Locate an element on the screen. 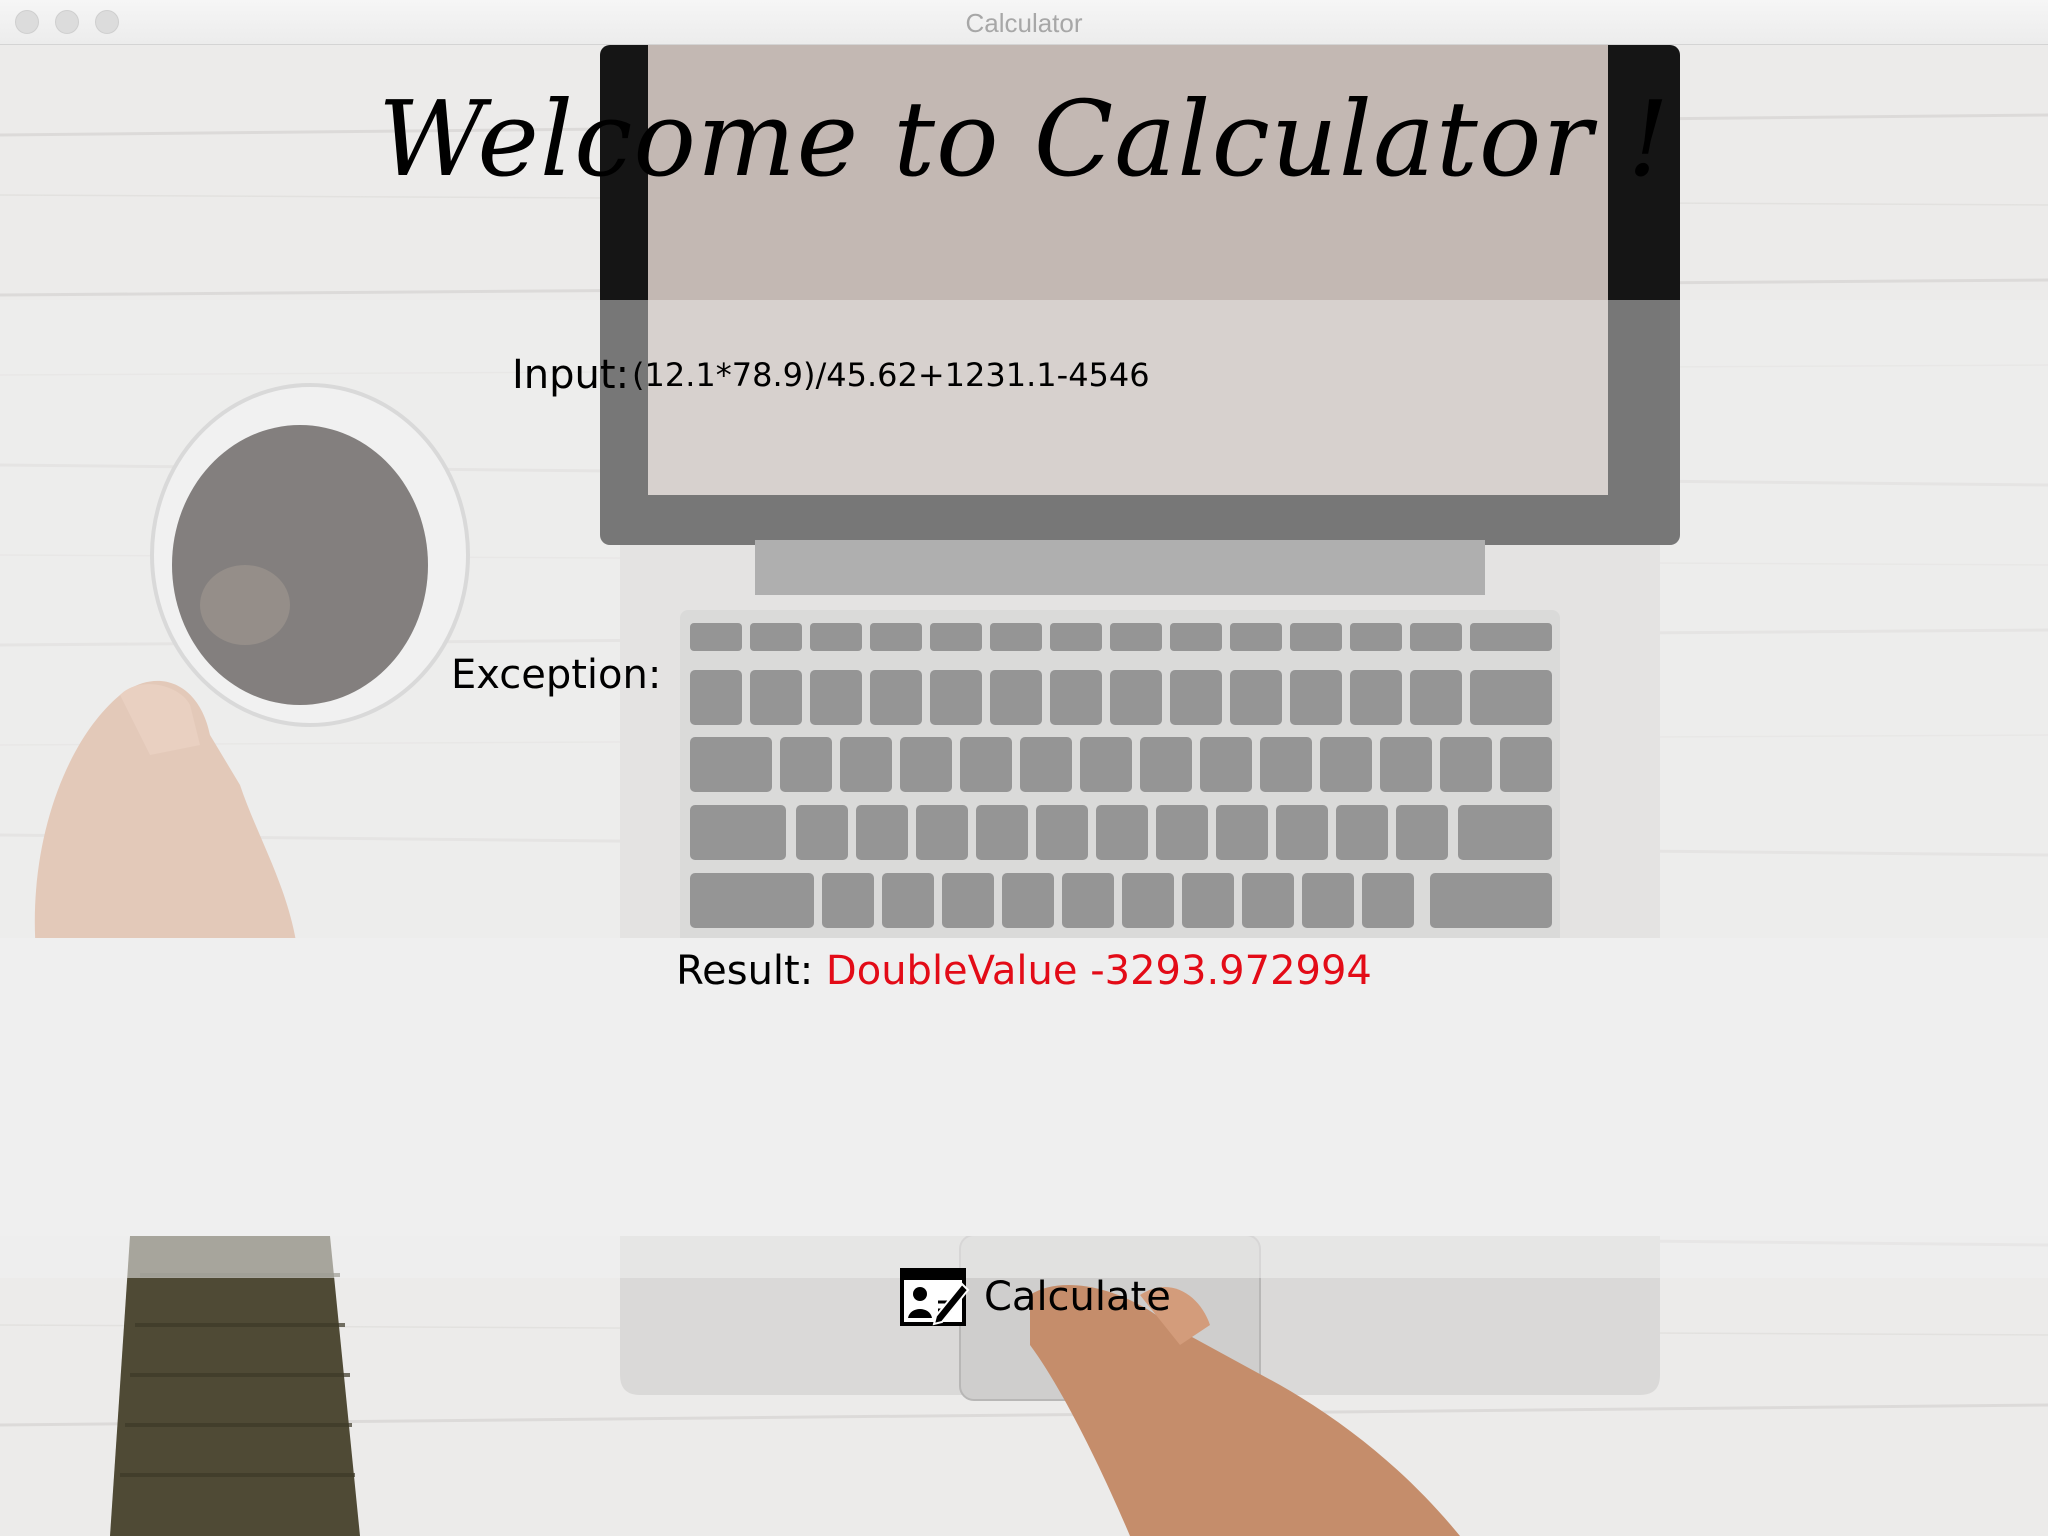 The width and height of the screenshot is (2048, 1536). window-title: Calculator is located at coordinates (1024, 23).